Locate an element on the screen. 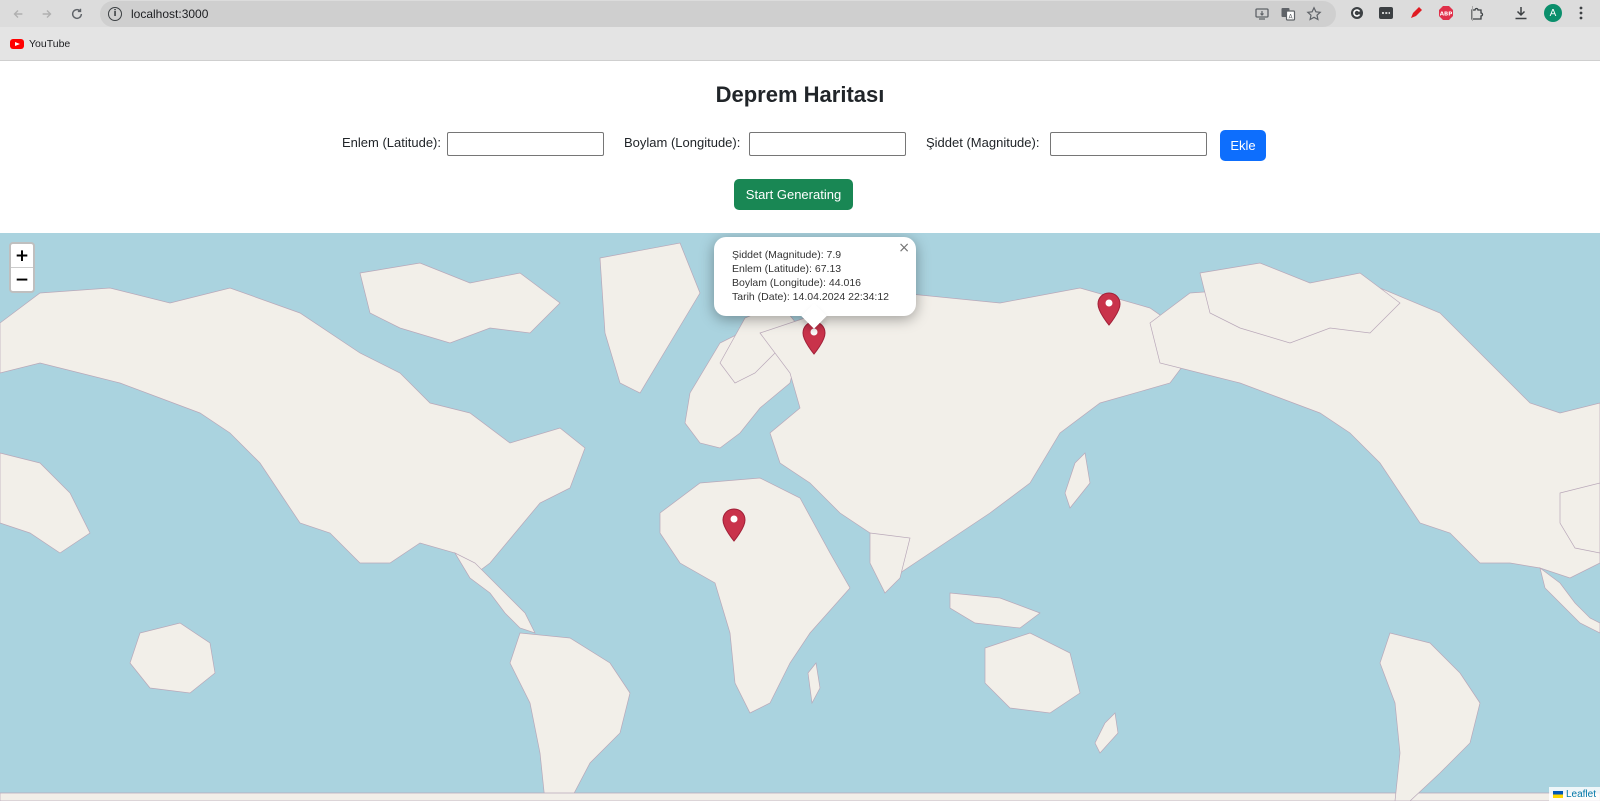 The width and height of the screenshot is (1600, 801). bookmark-youtube: YouTube is located at coordinates (40, 44).